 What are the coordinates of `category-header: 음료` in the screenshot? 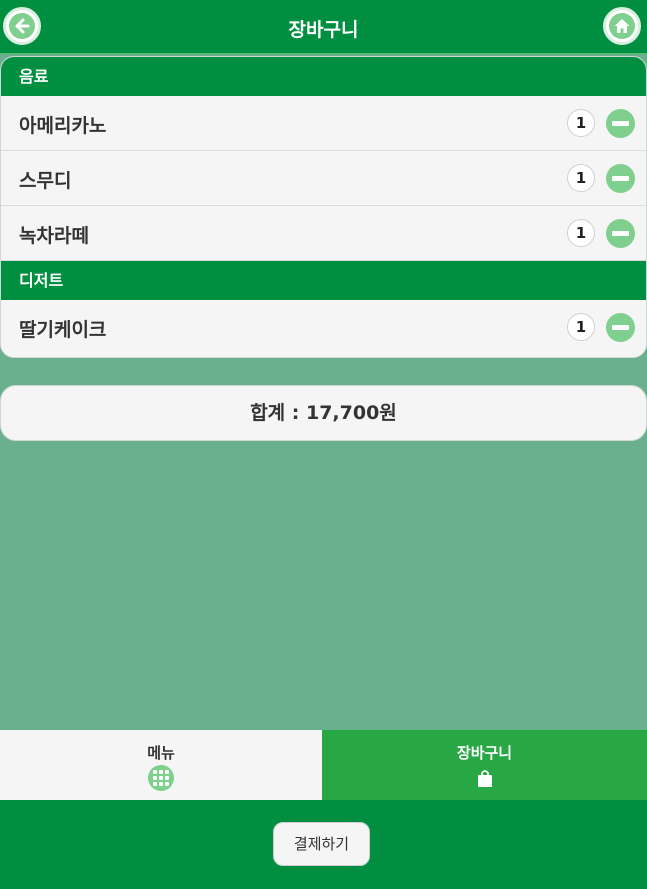 It's located at (323, 76).